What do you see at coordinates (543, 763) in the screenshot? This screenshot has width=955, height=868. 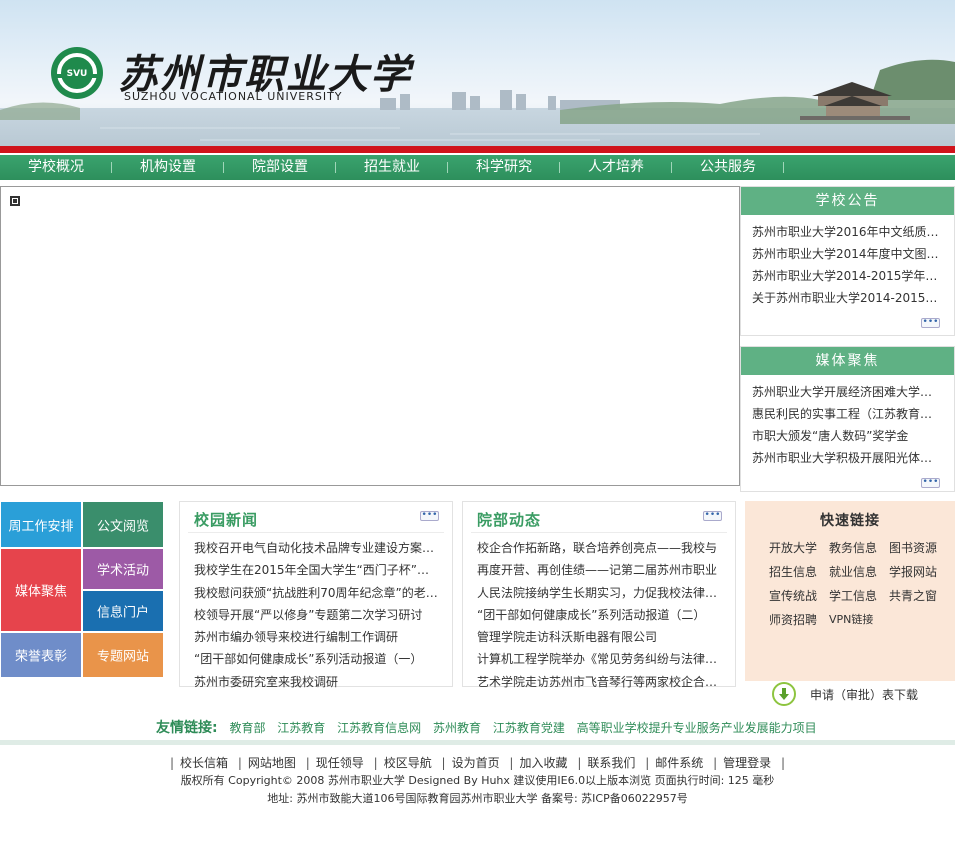 I see `footer-link-bookmark: 加入收藏` at bounding box center [543, 763].